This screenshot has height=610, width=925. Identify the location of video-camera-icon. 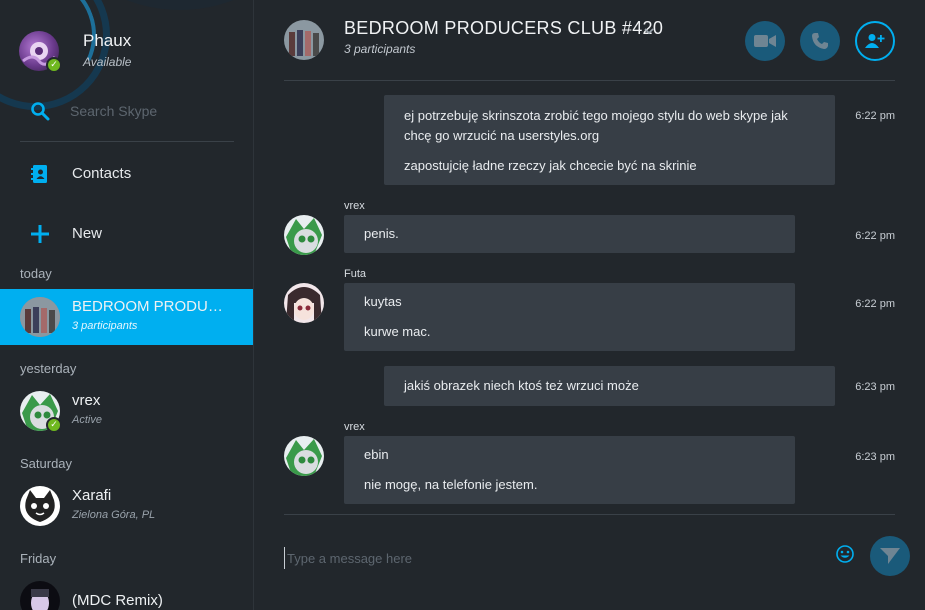
(765, 41).